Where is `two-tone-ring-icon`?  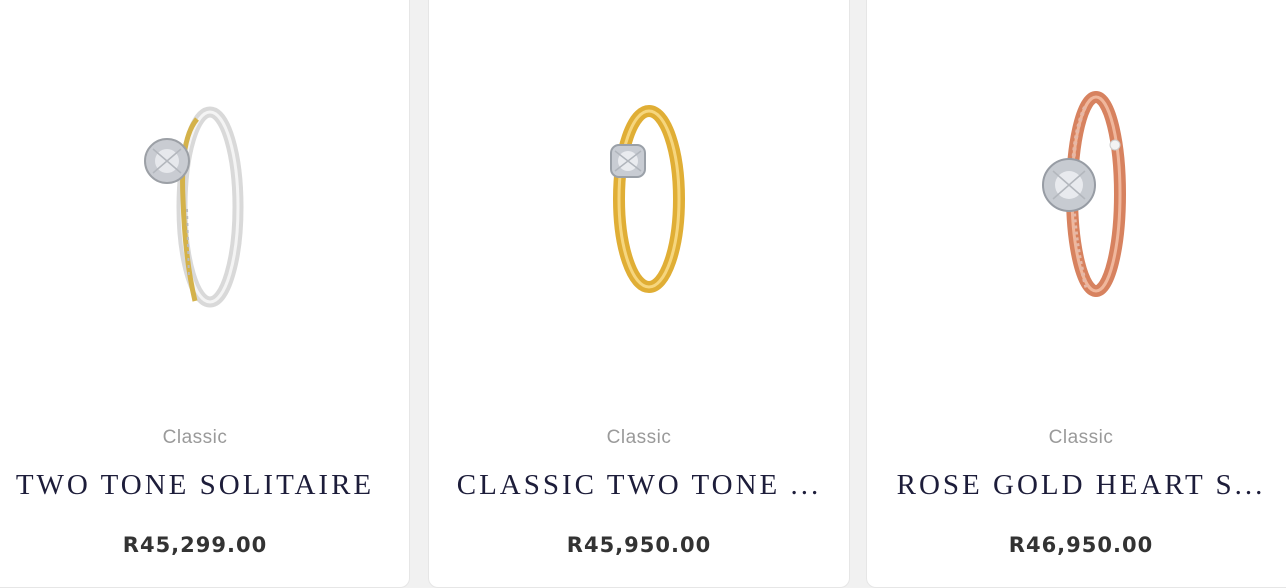
two-tone-ring-icon is located at coordinates (194, 207).